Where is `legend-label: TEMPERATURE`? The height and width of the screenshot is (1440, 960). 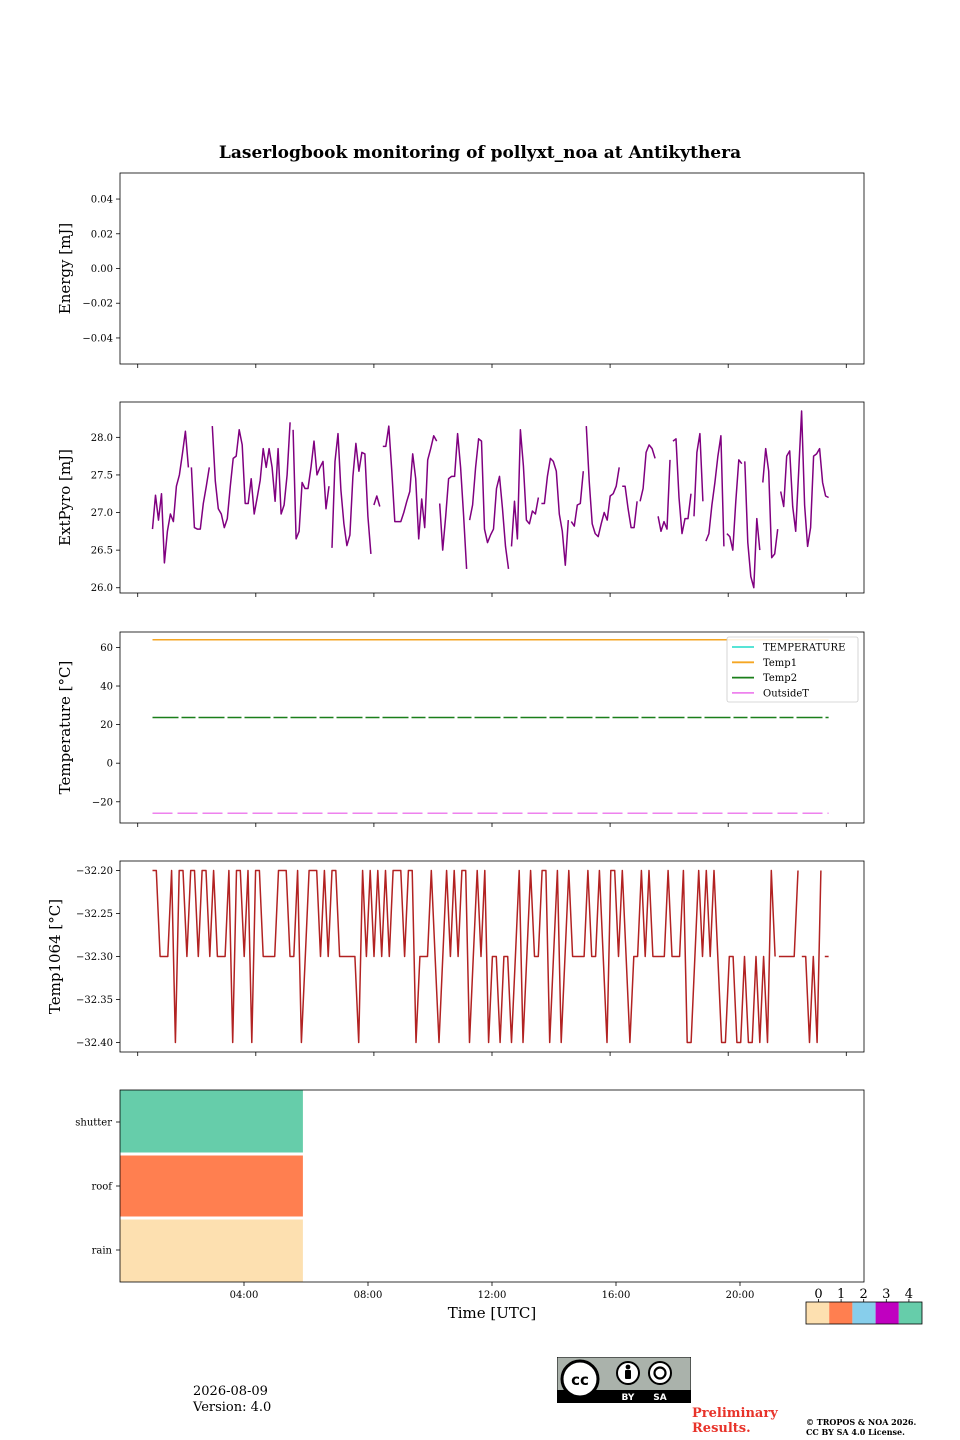 legend-label: TEMPERATURE is located at coordinates (804, 648).